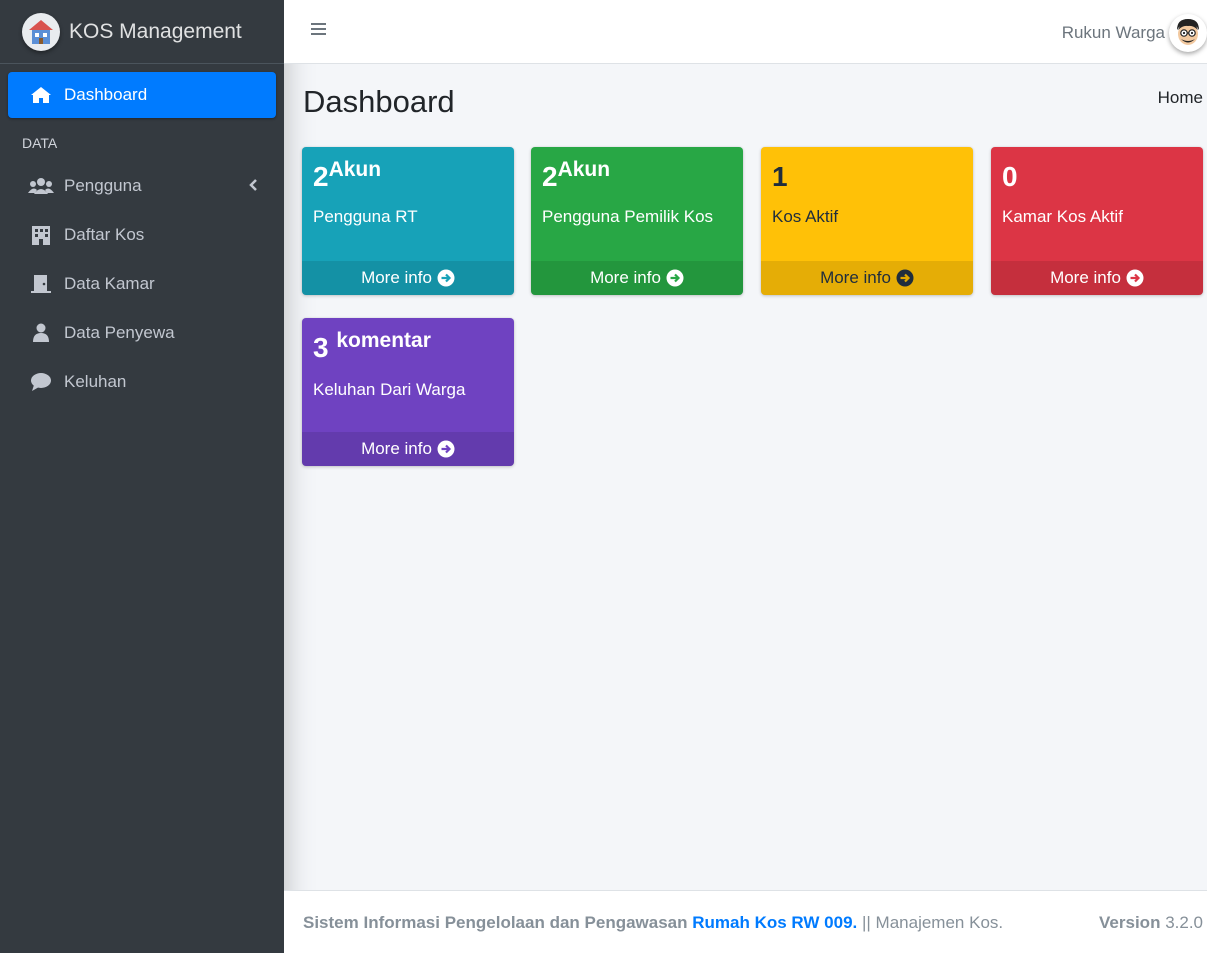 This screenshot has height=953, width=1207. What do you see at coordinates (253, 187) in the screenshot?
I see `chevron-left-icon` at bounding box center [253, 187].